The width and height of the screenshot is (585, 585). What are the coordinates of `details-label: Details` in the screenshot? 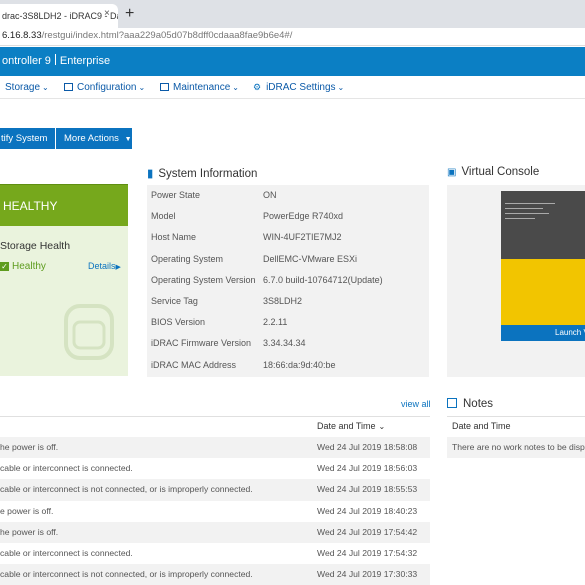 It's located at (102, 266).